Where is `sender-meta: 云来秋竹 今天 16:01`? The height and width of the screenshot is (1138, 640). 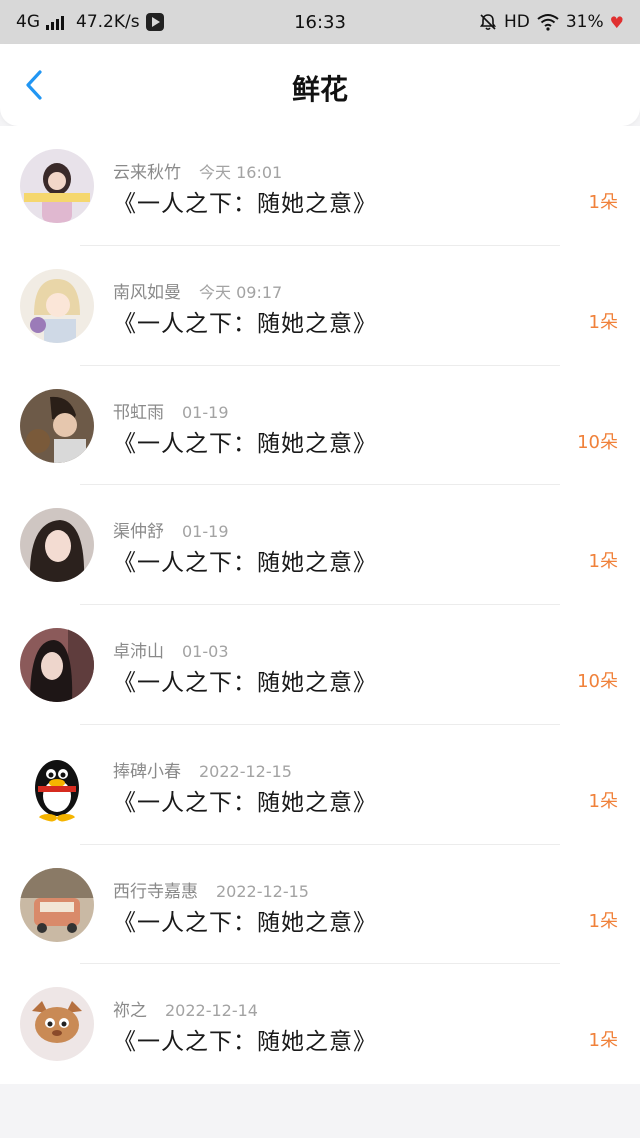
sender-meta: 云来秋竹 今天 16:01 is located at coordinates (197, 170).